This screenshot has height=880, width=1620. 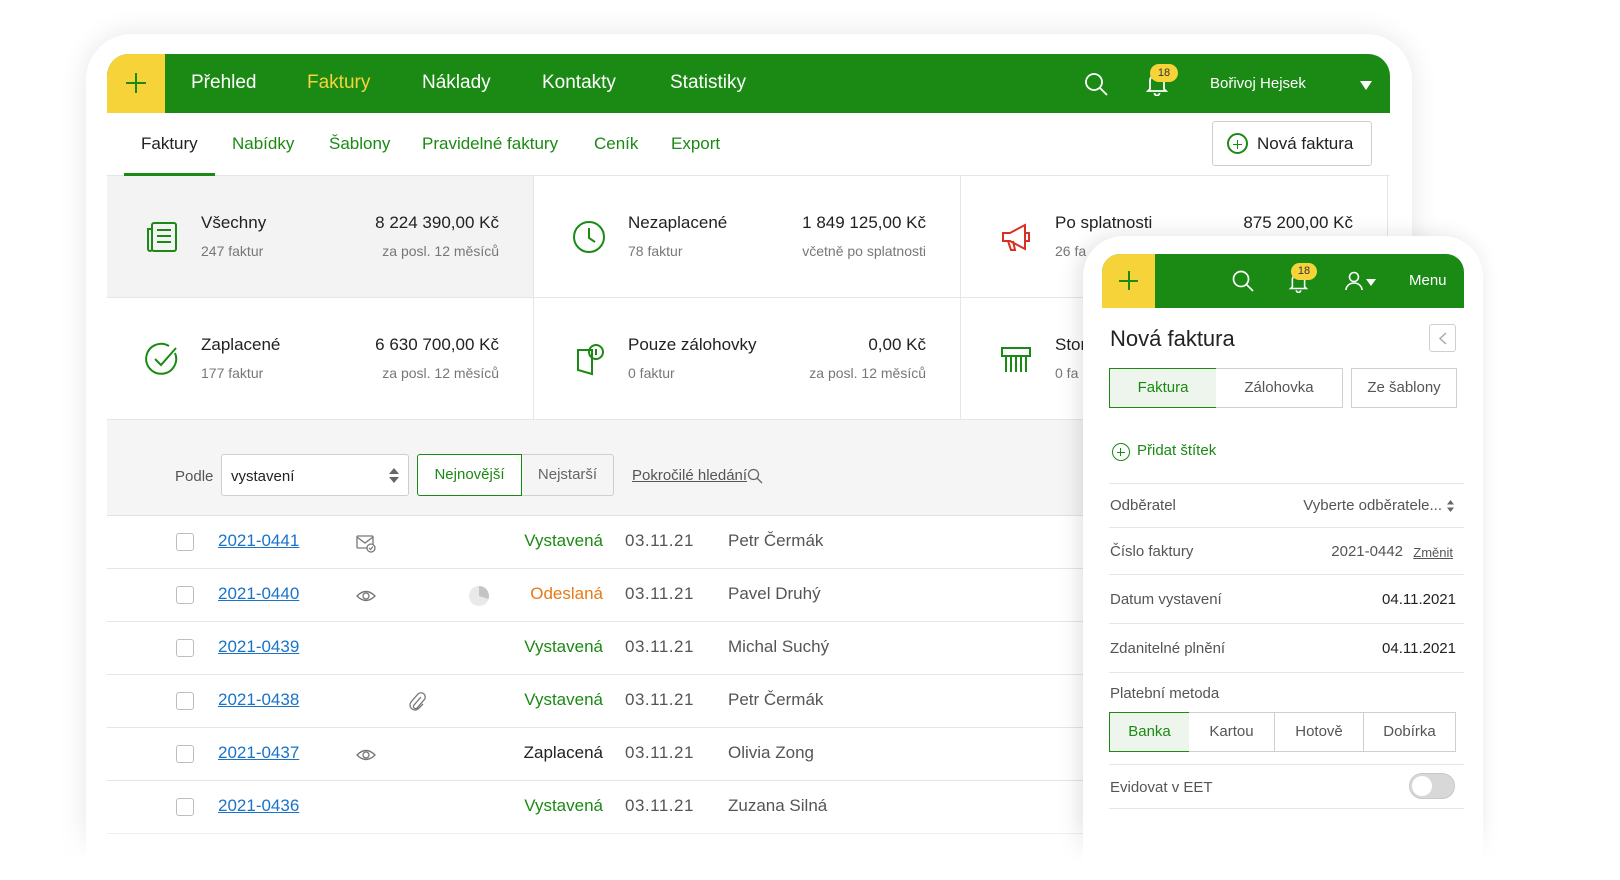 What do you see at coordinates (776, 699) in the screenshot?
I see `client-name: Petr Čermák` at bounding box center [776, 699].